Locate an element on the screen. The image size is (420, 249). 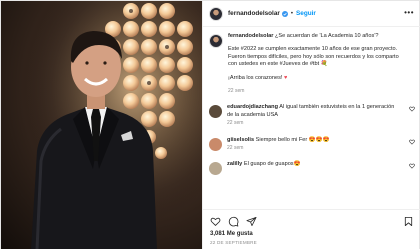
comment-body: zalilly El guapo de guapos😍 is located at coordinates (312, 168).